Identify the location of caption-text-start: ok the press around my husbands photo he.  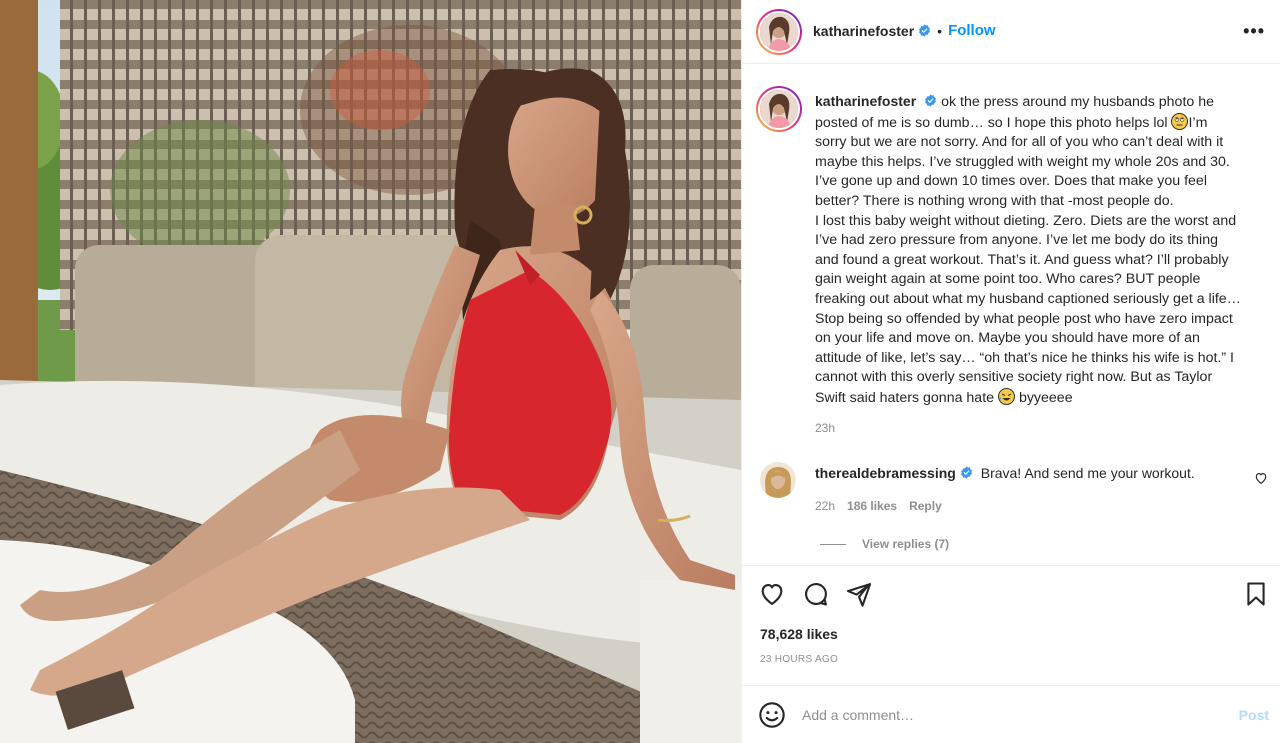
(1078, 102).